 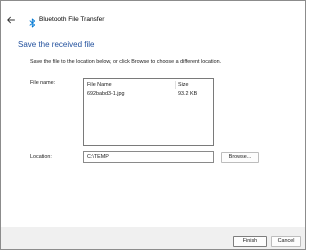 I want to click on bluetooth-icon, so click(x=32, y=21).